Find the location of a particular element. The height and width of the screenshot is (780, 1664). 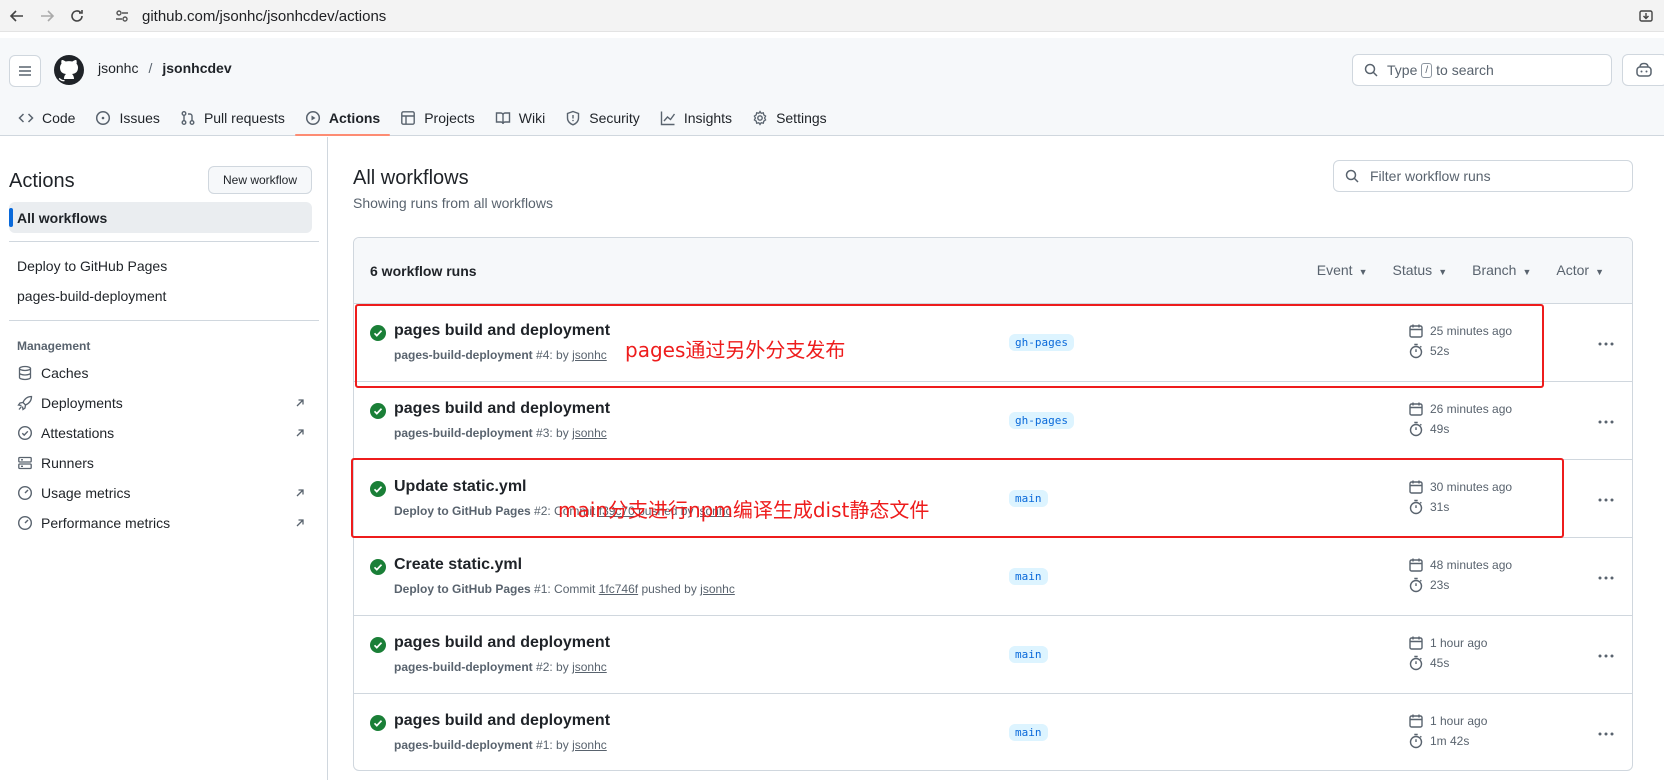

repo-link: jsonhcdev is located at coordinates (196, 68).